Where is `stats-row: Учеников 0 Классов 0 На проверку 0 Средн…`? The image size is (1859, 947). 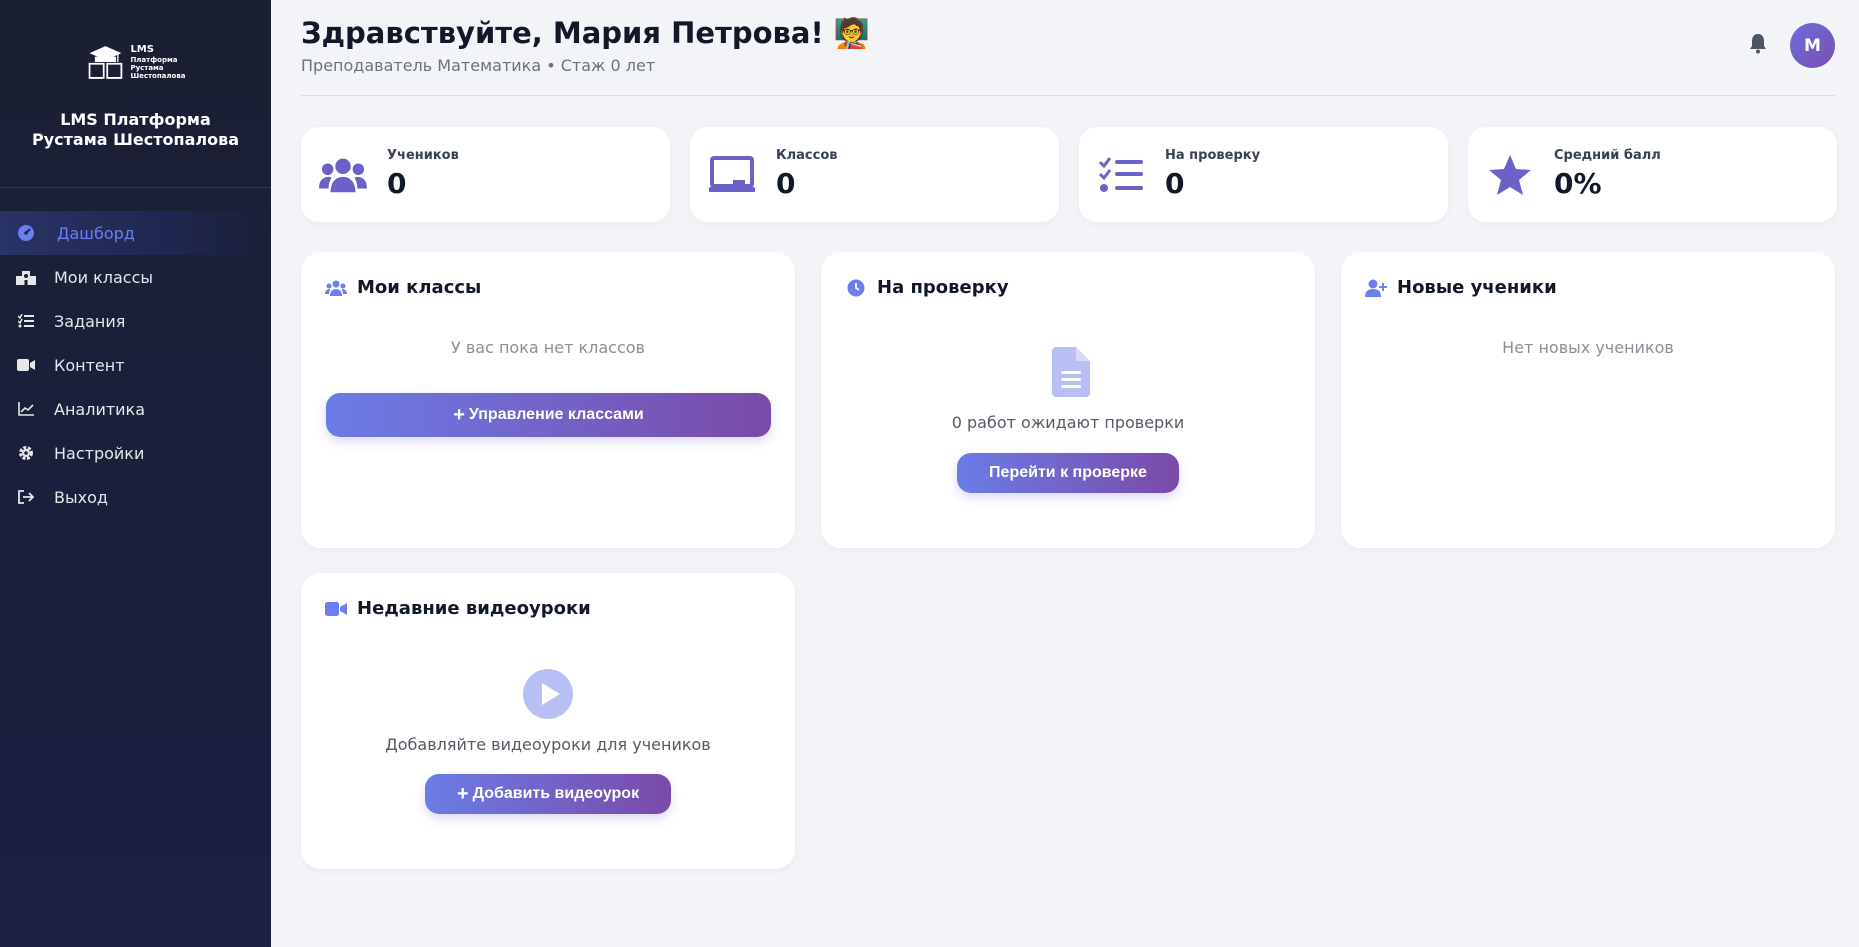 stats-row: Учеников 0 Классов 0 На проверку 0 Средн… is located at coordinates (1069, 174).